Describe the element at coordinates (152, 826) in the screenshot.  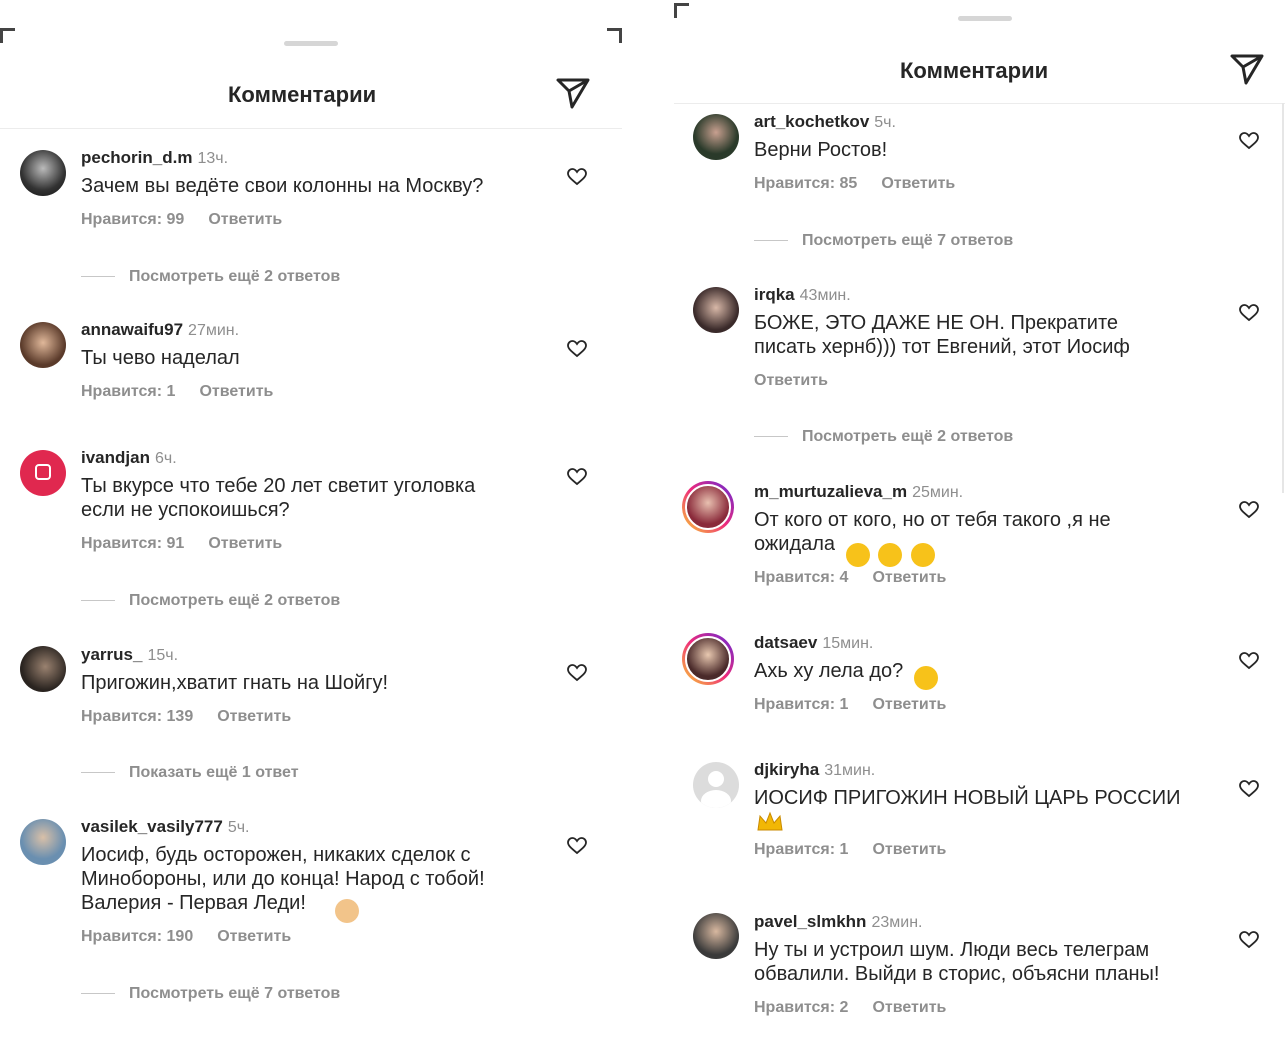
I see `comment-username: vasilek_vasily777` at that location.